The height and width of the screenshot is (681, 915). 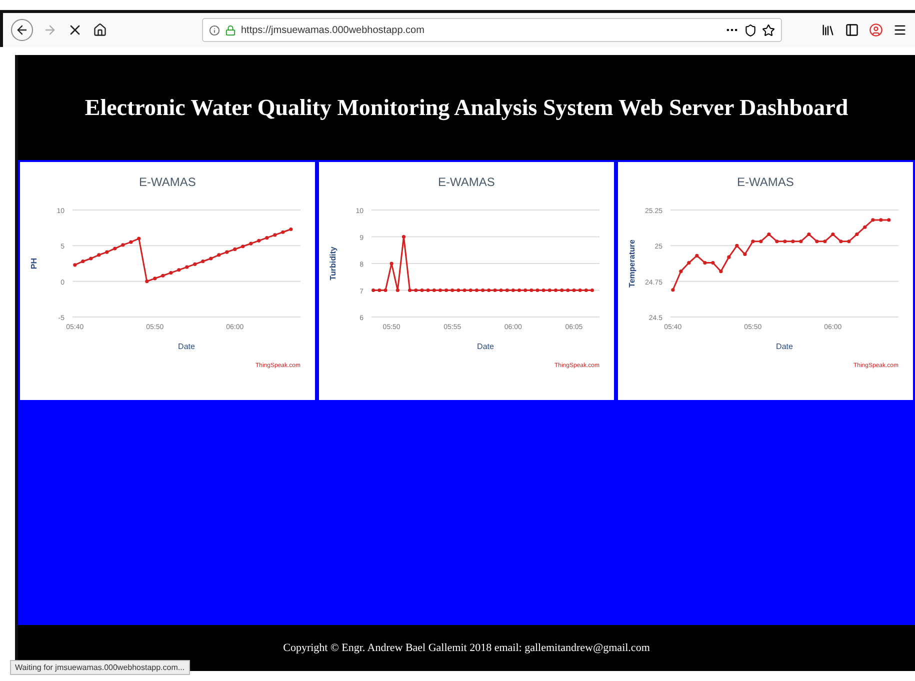 What do you see at coordinates (768, 30) in the screenshot?
I see `bookmark-star-icon` at bounding box center [768, 30].